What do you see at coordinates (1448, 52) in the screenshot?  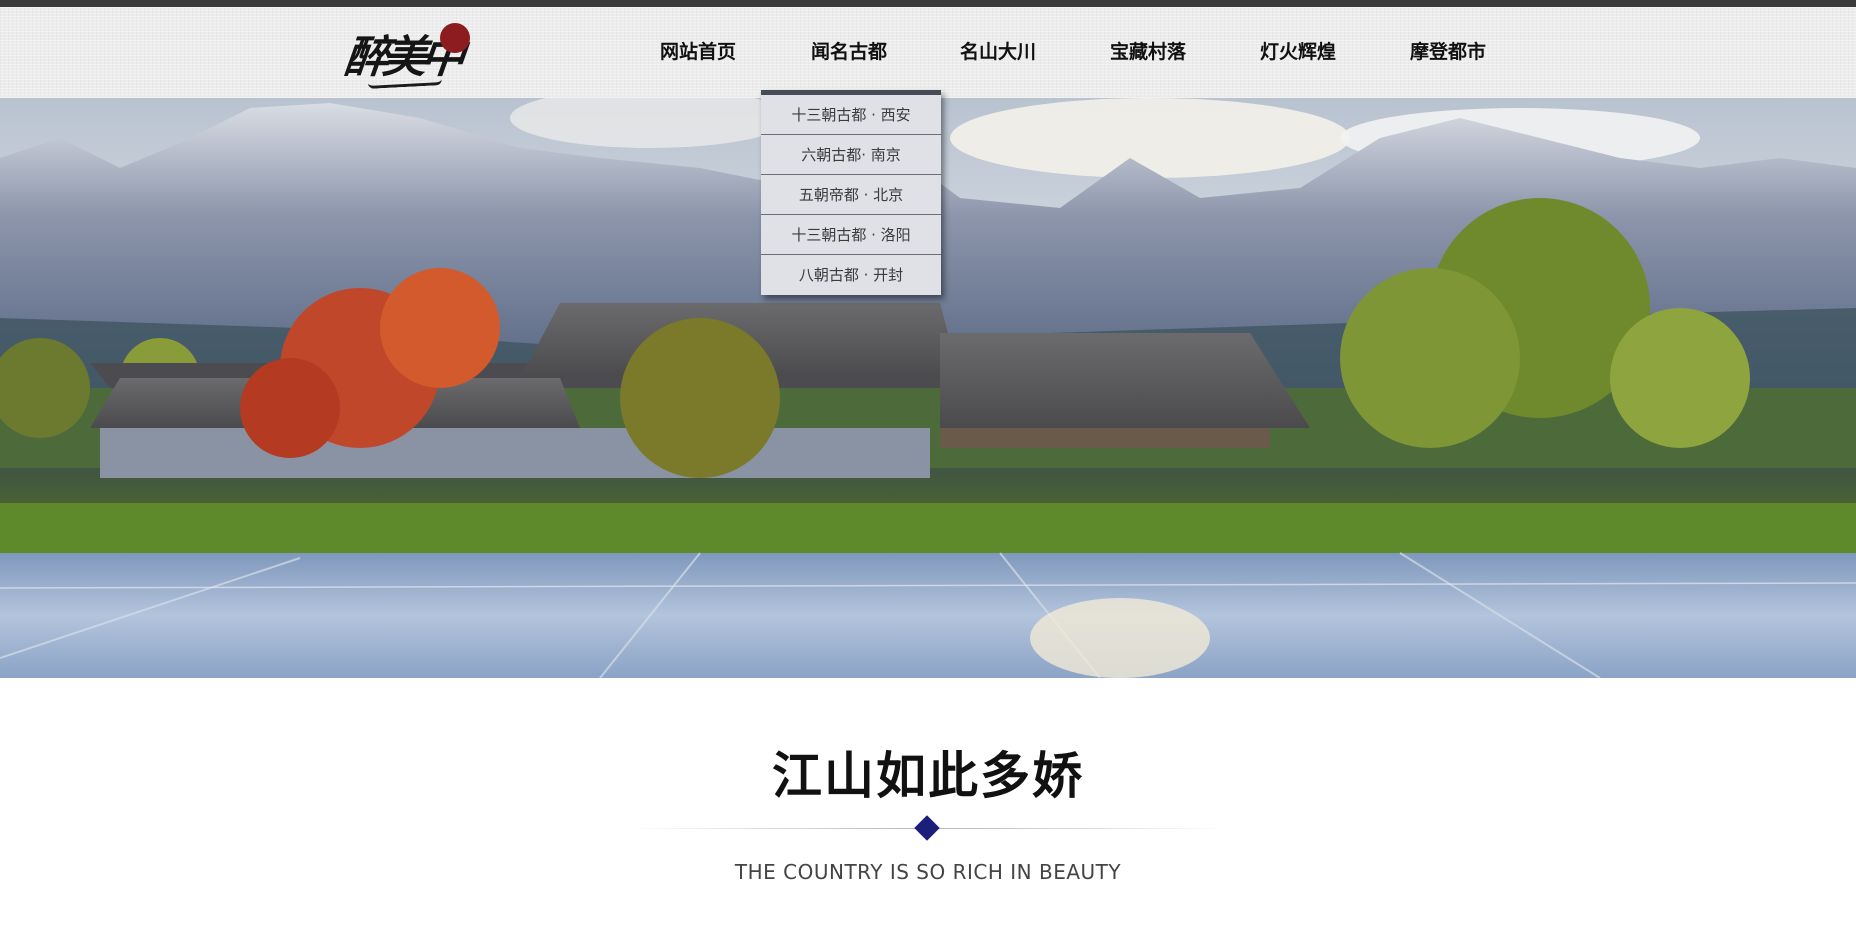 I see `nav-item-modern-cities: 摩登都市` at bounding box center [1448, 52].